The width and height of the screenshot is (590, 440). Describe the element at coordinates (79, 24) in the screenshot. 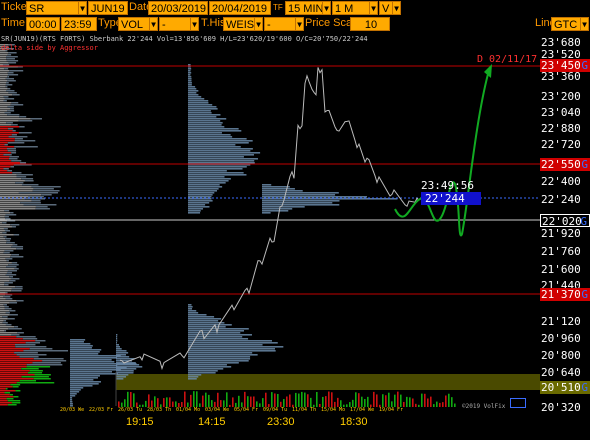

I see `time-to-field: 23:59` at that location.